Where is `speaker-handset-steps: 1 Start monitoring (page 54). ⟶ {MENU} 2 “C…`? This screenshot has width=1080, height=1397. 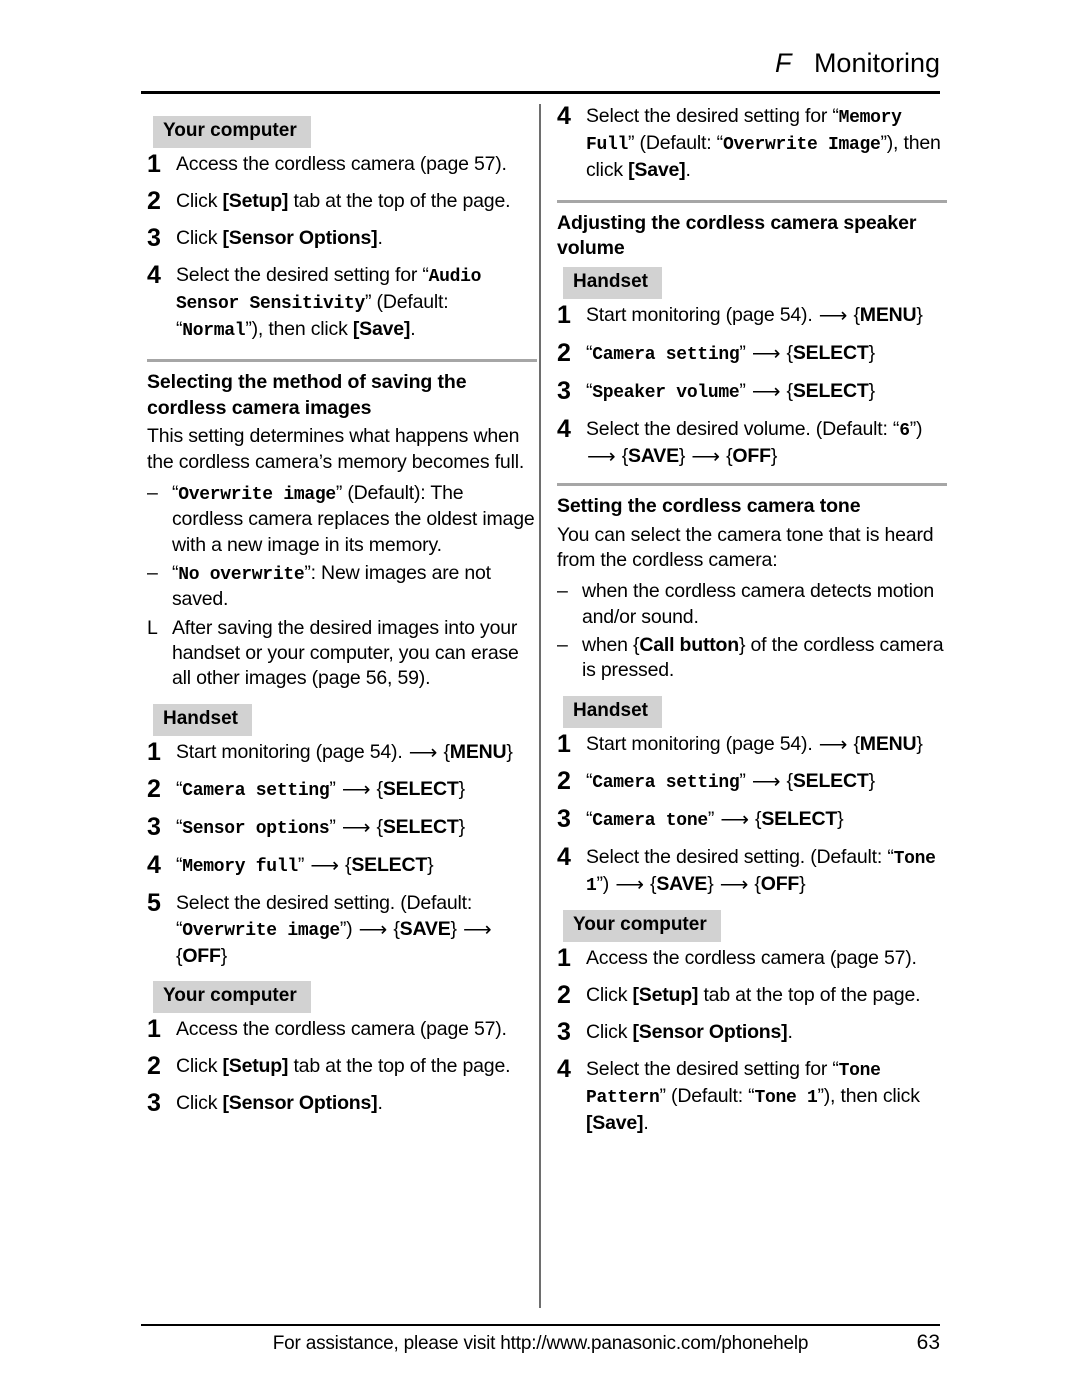
speaker-handset-steps: 1 Start monitoring (page 54). ⟶ {MENU} 2 “C… is located at coordinates (752, 386).